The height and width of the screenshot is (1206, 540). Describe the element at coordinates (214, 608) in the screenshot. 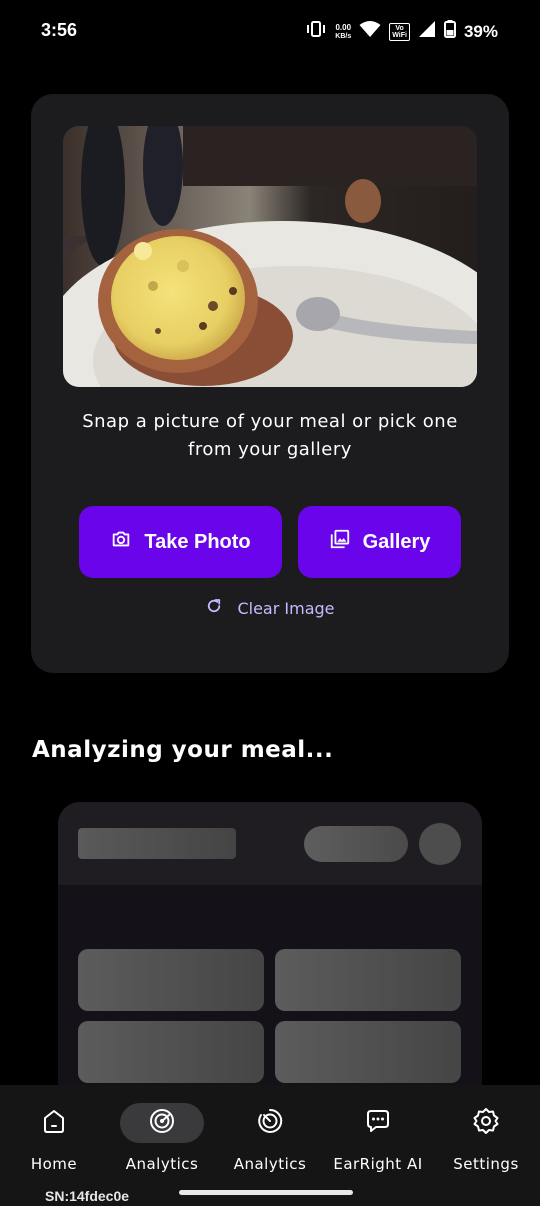

I see `refresh-icon` at that location.